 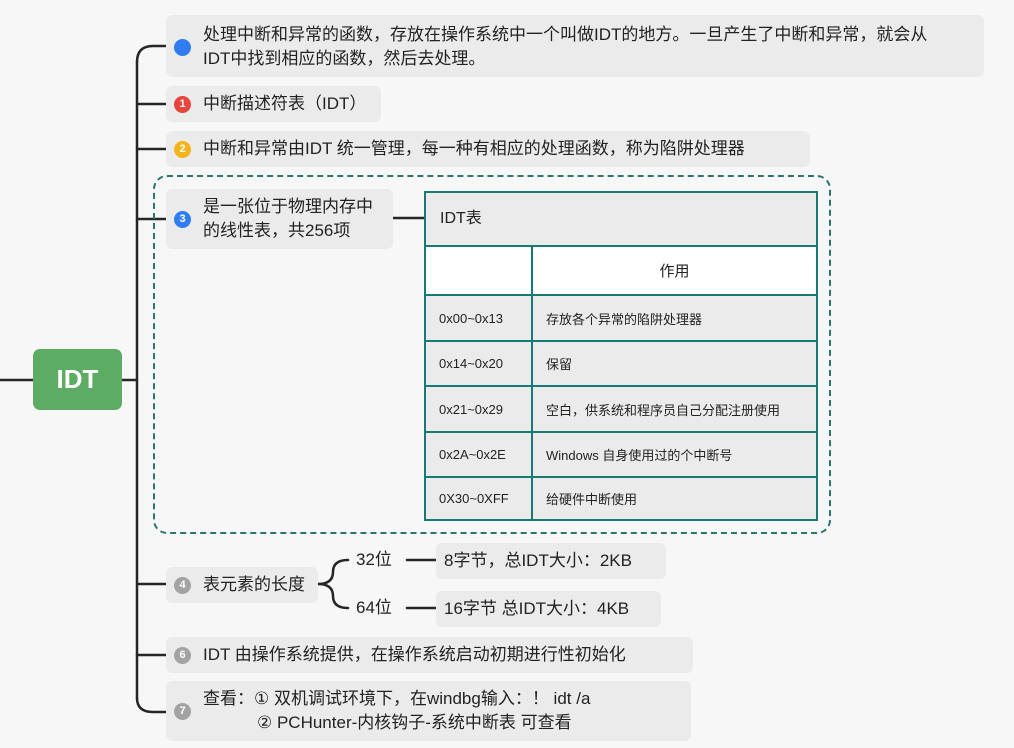 What do you see at coordinates (182, 149) in the screenshot?
I see `number-2-icon: 2` at bounding box center [182, 149].